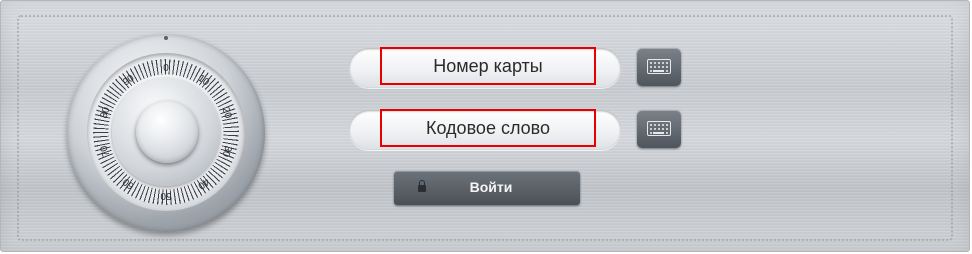 This screenshot has width=972, height=254. I want to click on code-word-keyboard-button, so click(659, 129).